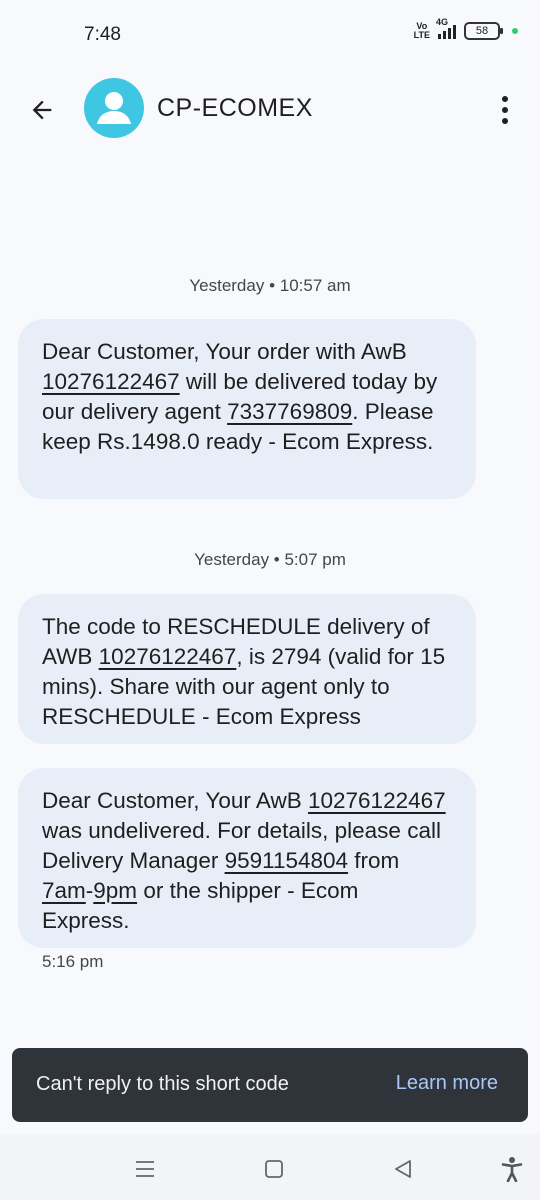 This screenshot has height=1200, width=540. What do you see at coordinates (162, 1084) in the screenshot?
I see `snackbar-message: Can't reply to this short code` at bounding box center [162, 1084].